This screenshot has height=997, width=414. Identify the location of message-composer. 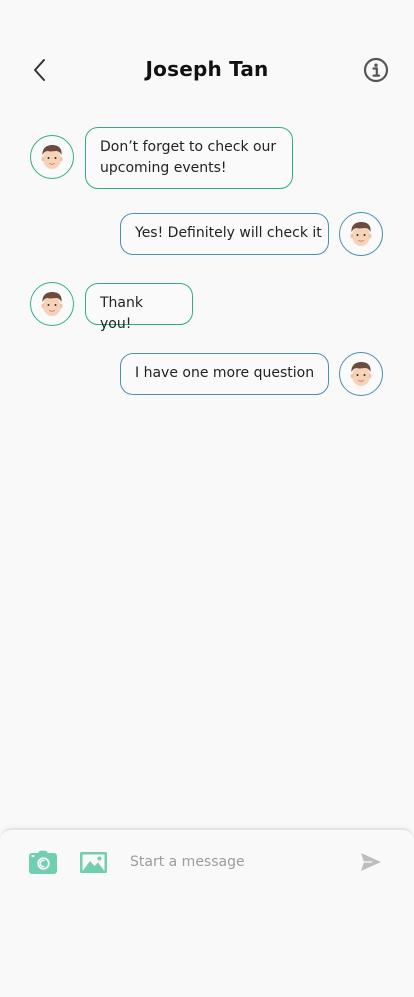
(207, 859).